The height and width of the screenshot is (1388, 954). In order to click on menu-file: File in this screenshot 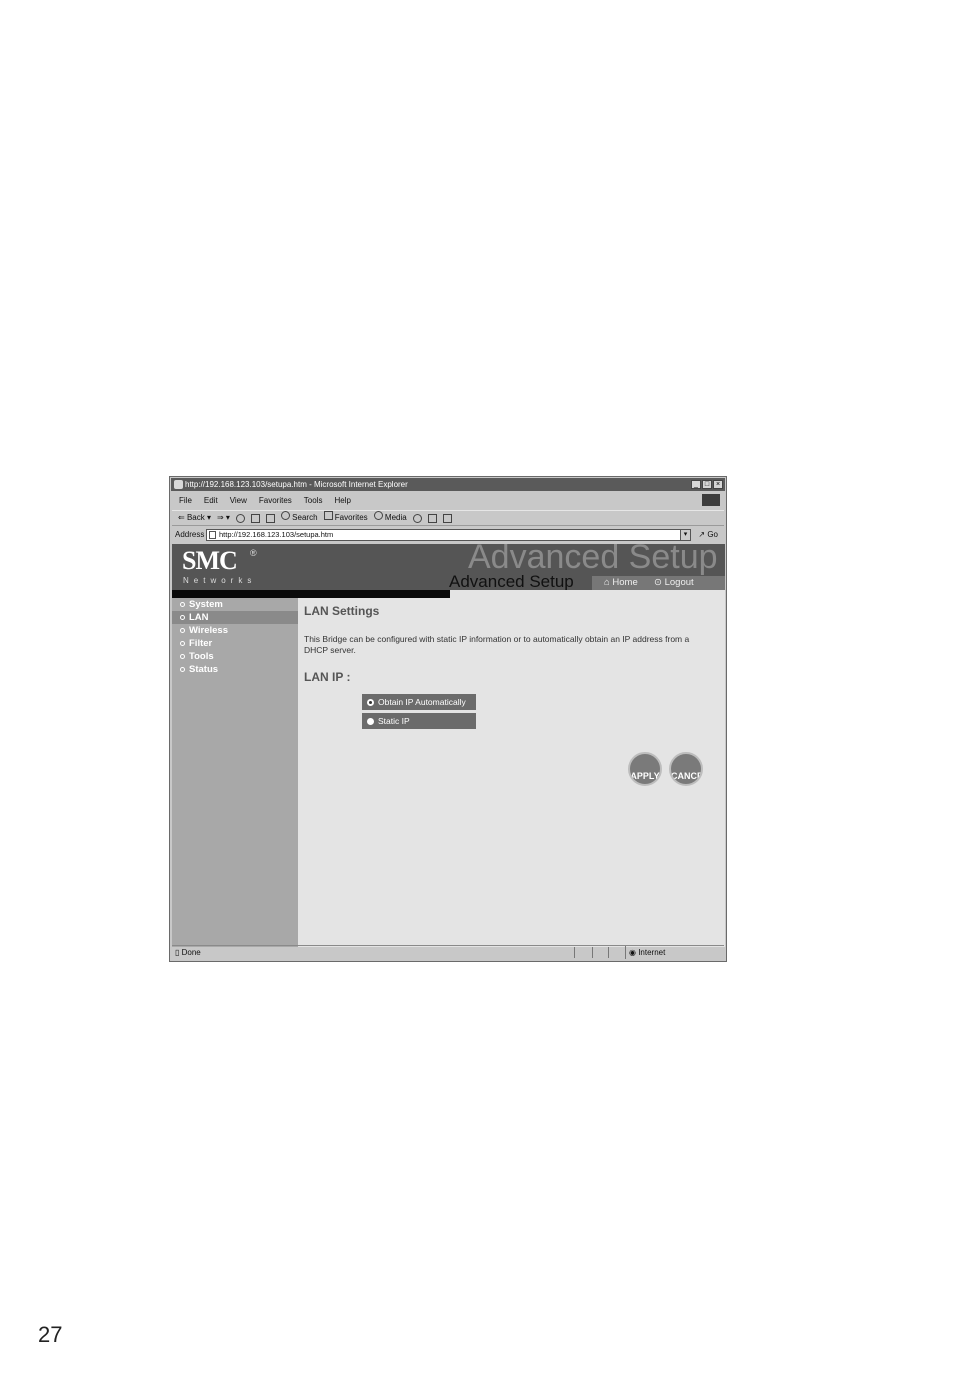, I will do `click(185, 500)`.